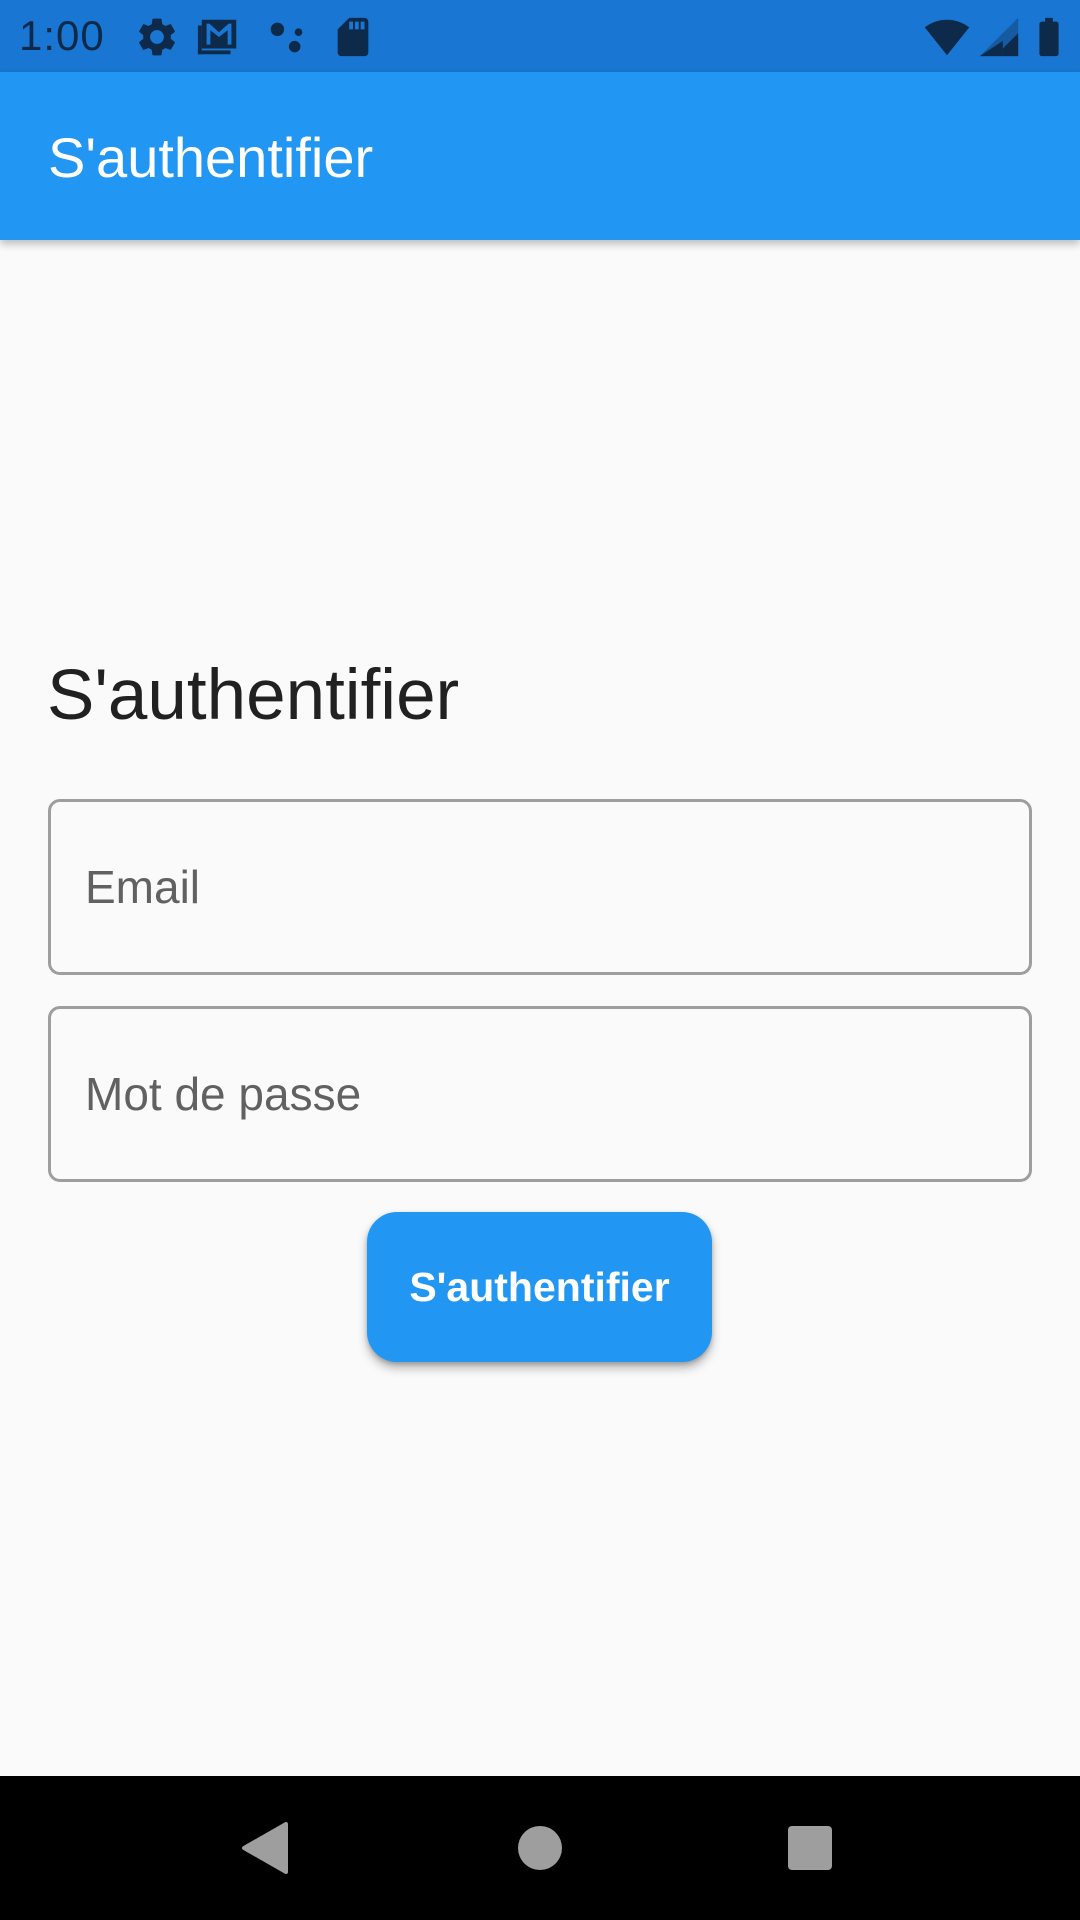 This screenshot has height=1920, width=1080. I want to click on email-field: Email, so click(540, 887).